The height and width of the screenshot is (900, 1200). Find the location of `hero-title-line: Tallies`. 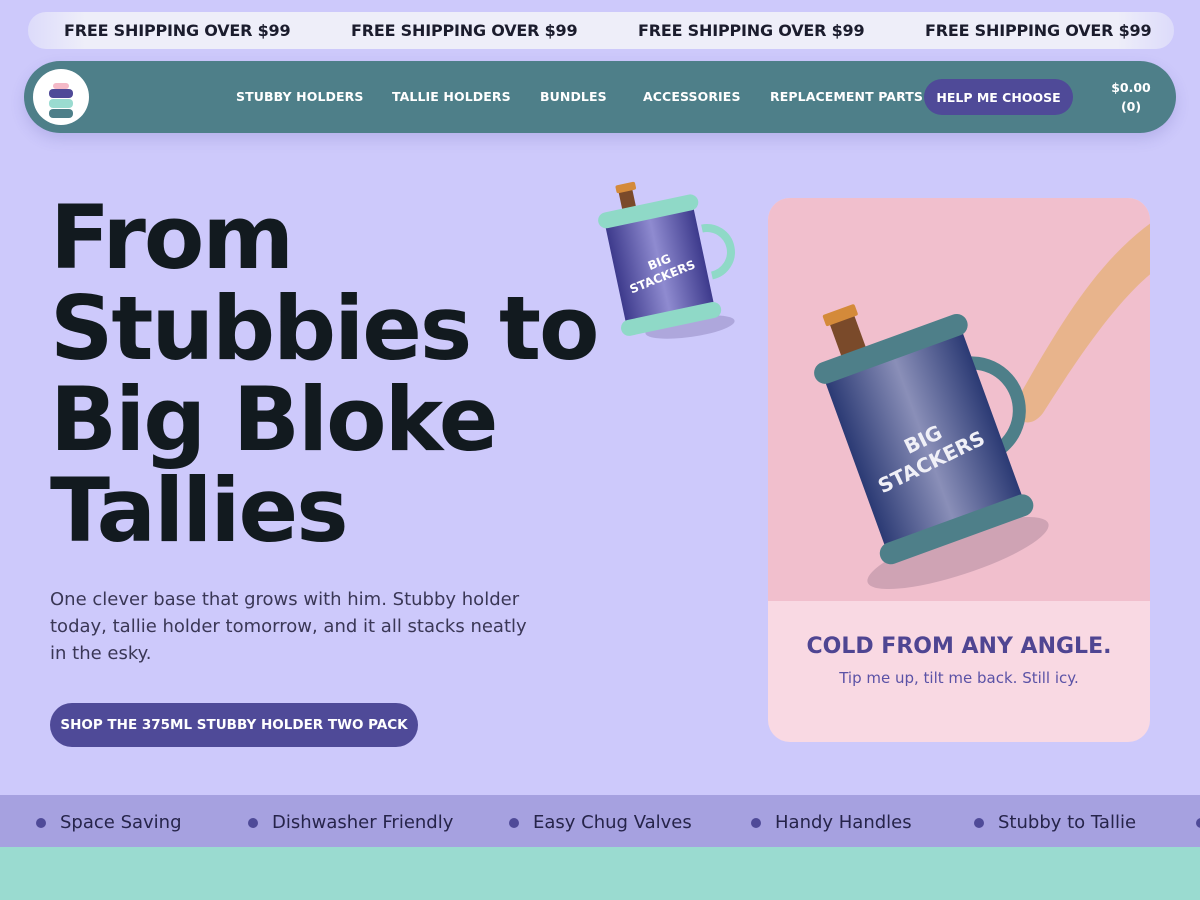

hero-title-line: Tallies is located at coordinates (199, 510).